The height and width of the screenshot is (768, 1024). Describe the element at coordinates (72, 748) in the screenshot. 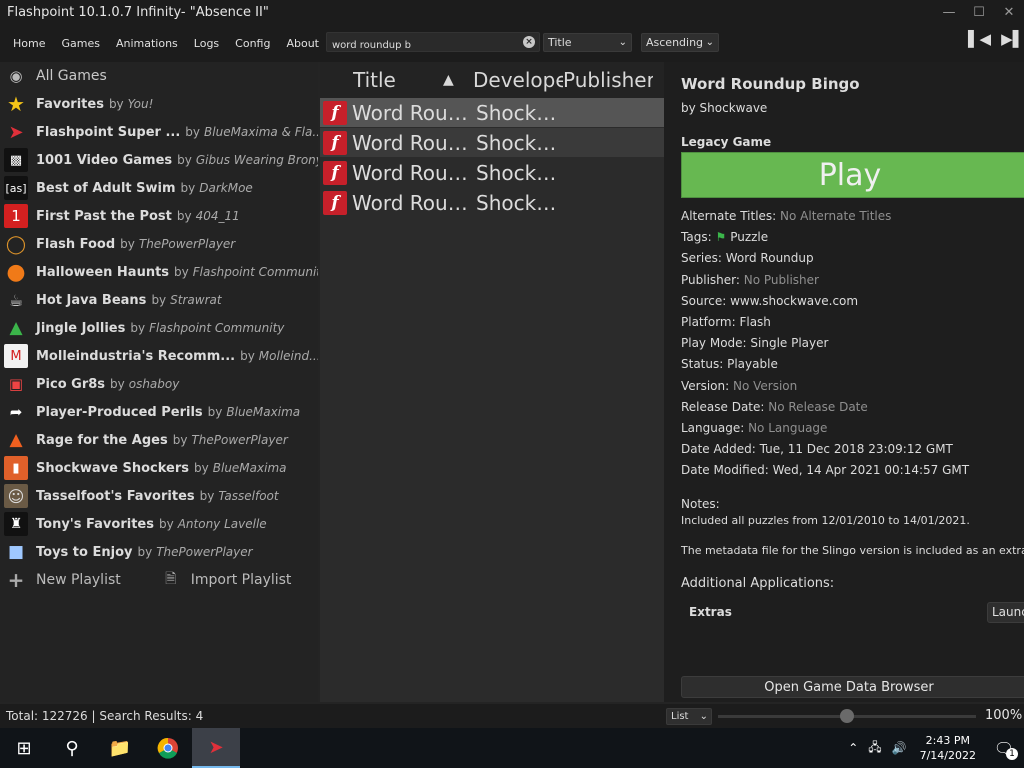

I see `search-icon: ⚲` at that location.